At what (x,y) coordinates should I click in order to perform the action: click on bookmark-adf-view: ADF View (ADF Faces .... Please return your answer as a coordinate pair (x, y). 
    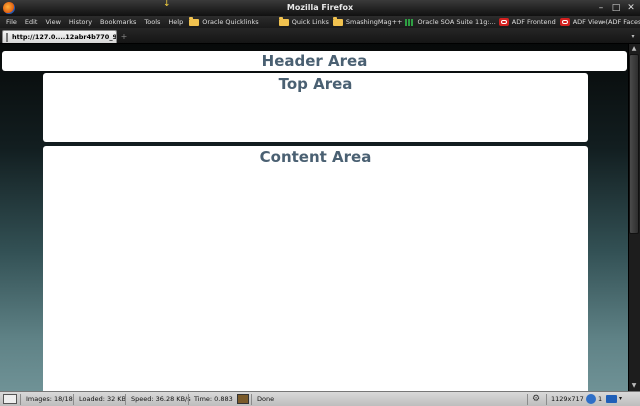
    Looking at the image, I should click on (599, 22).